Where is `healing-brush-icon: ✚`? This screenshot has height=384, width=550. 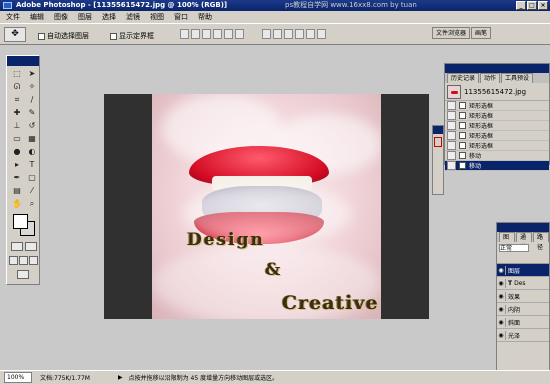
healing-brush-icon: ✚ is located at coordinates (17, 113).